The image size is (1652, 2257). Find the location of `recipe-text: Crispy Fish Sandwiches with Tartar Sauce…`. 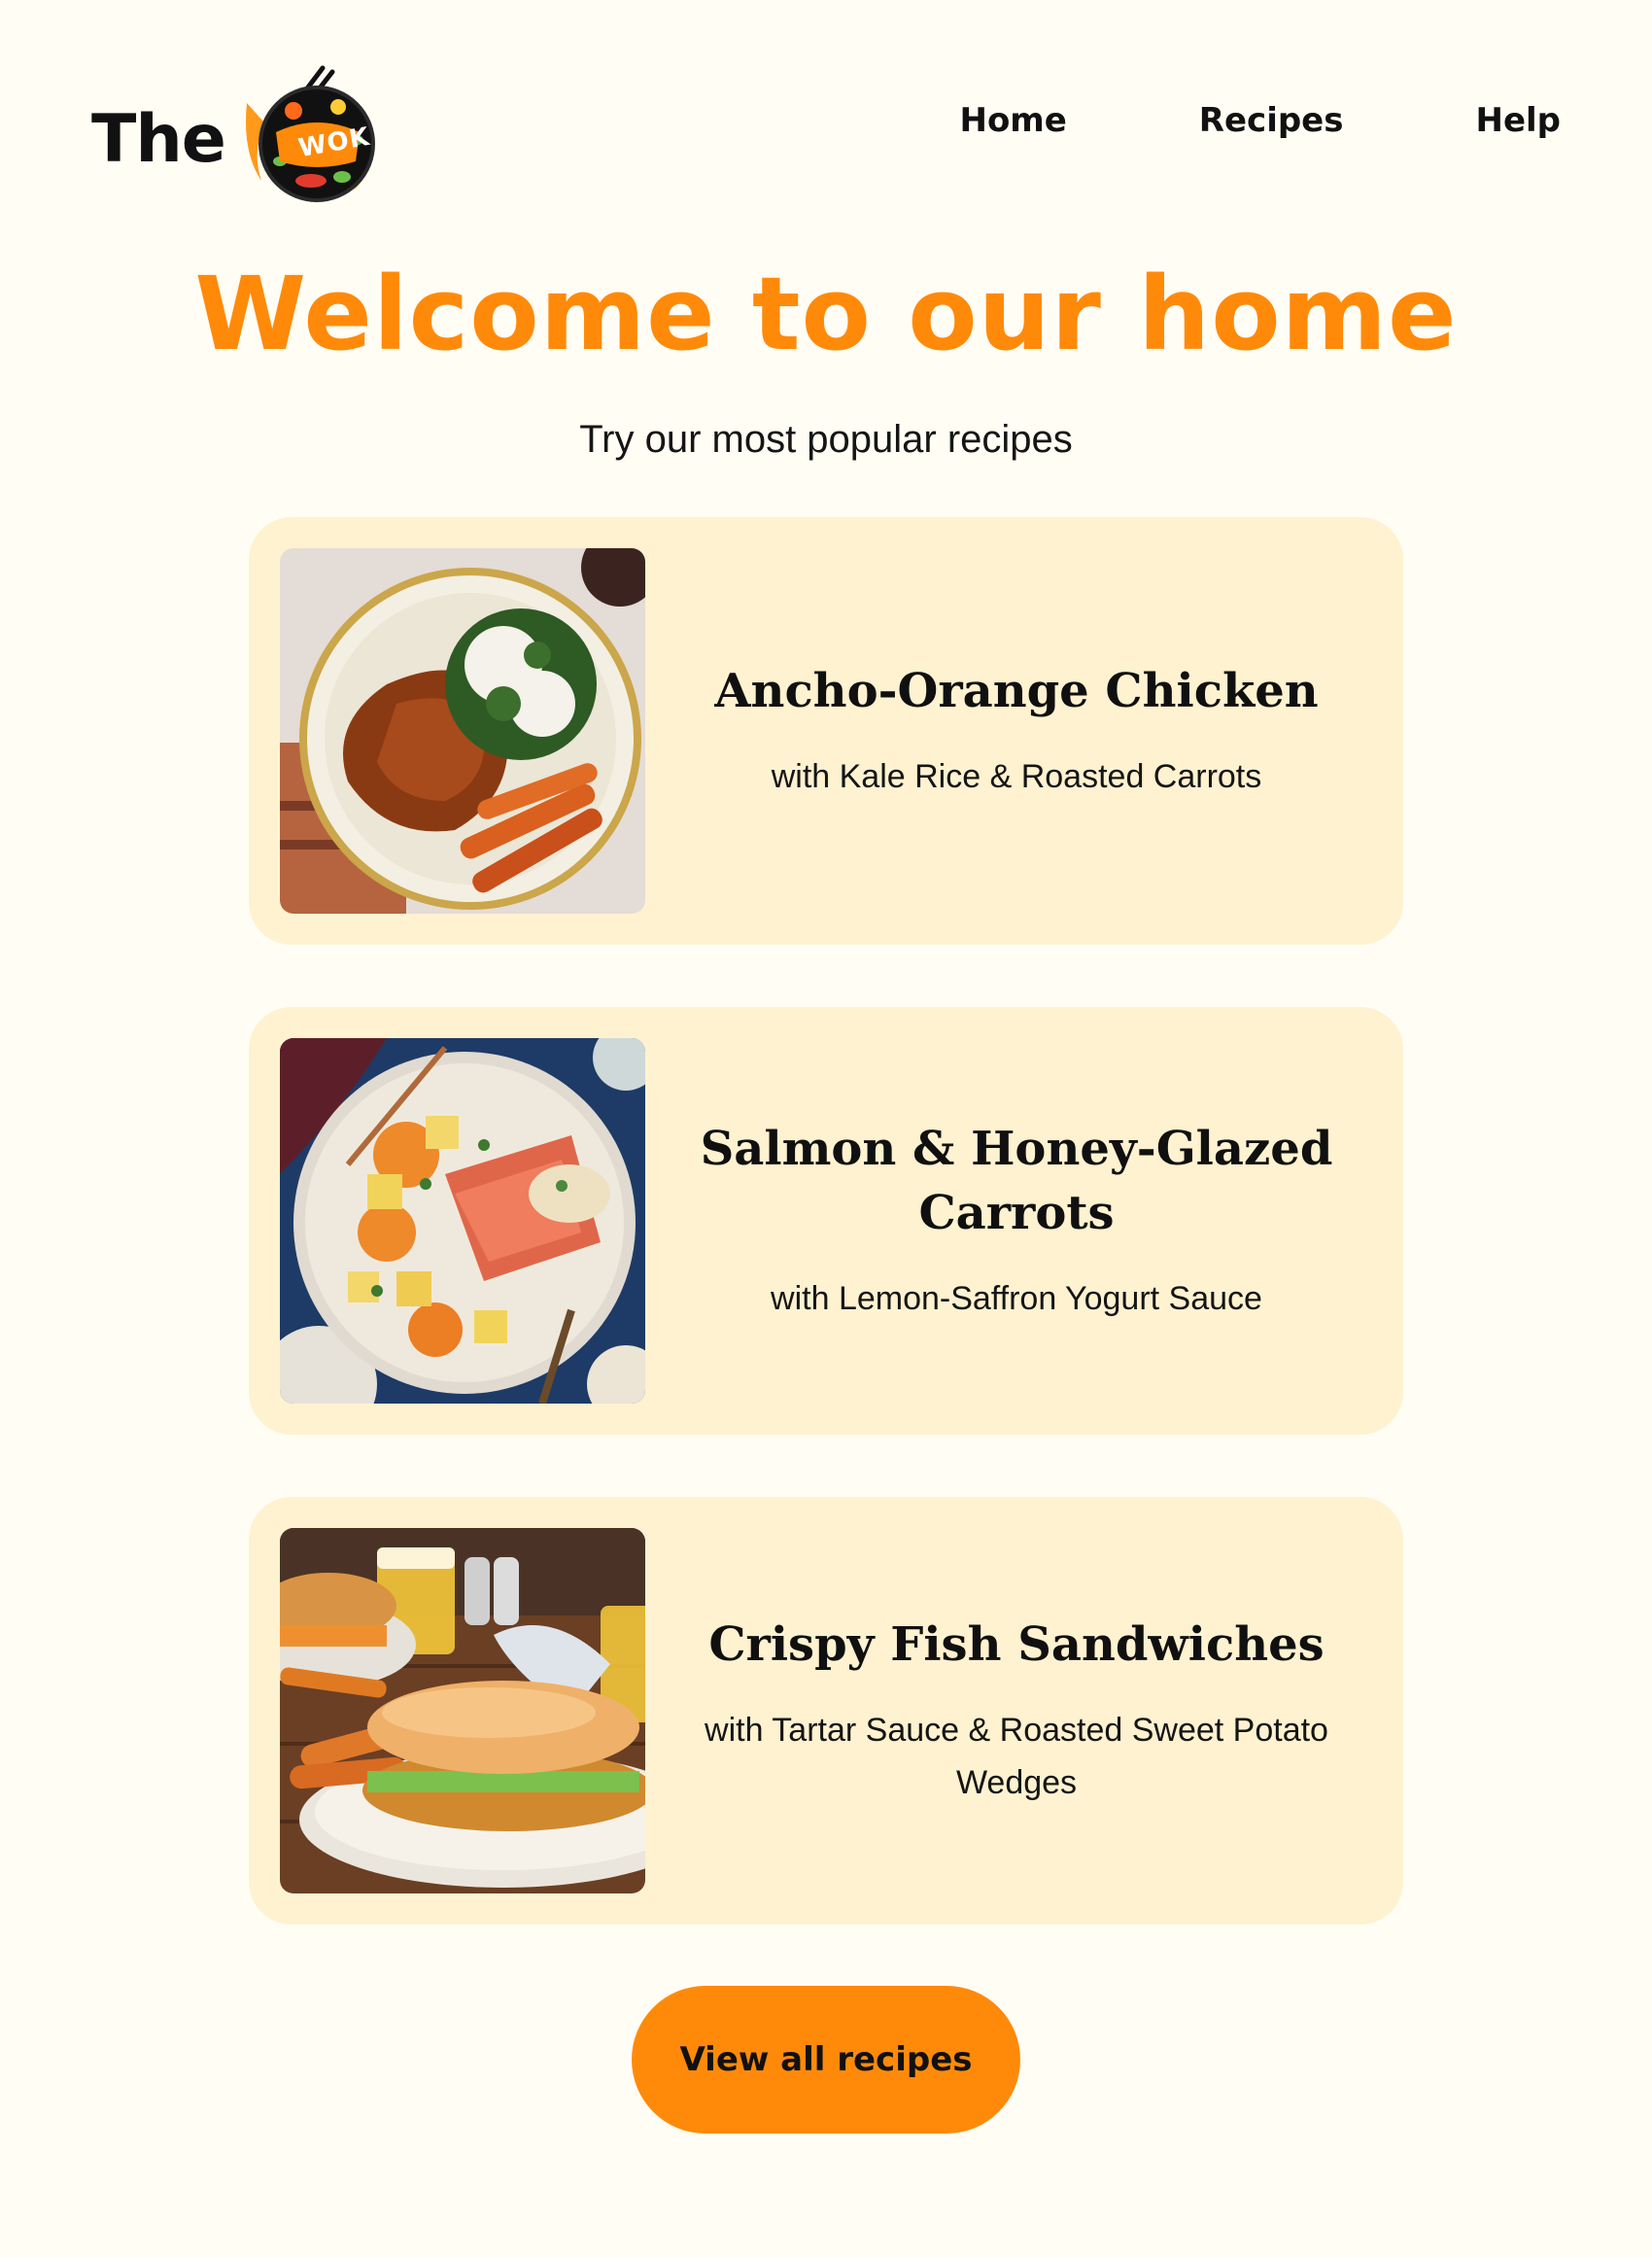

recipe-text: Crispy Fish Sandwiches with Tartar Sauce… is located at coordinates (1016, 1711).